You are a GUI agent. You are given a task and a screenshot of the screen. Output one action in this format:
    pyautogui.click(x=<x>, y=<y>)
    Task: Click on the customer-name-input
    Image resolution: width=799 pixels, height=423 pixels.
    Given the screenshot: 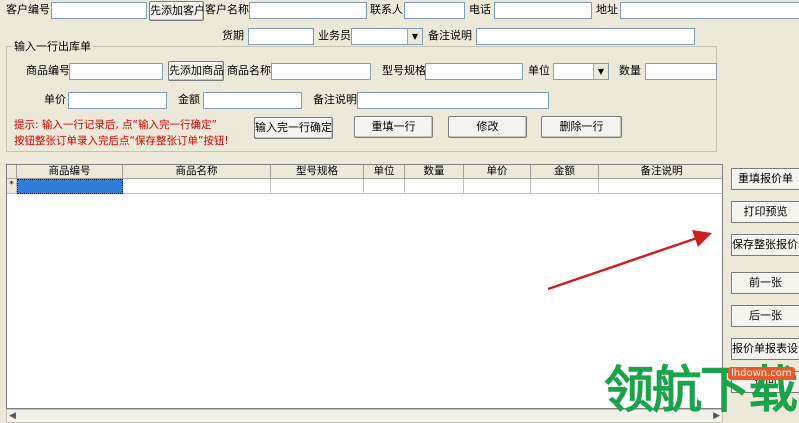 What is the action you would take?
    pyautogui.click(x=308, y=10)
    